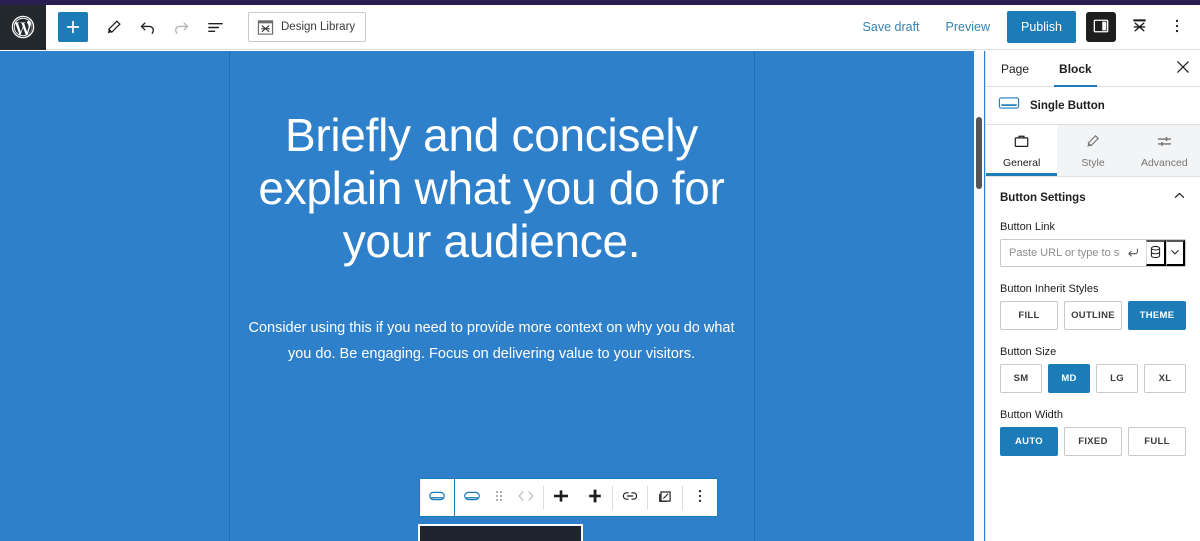 Image resolution: width=1200 pixels, height=541 pixels. Describe the element at coordinates (1093, 198) in the screenshot. I see `button-settings-header: Button Settings` at that location.